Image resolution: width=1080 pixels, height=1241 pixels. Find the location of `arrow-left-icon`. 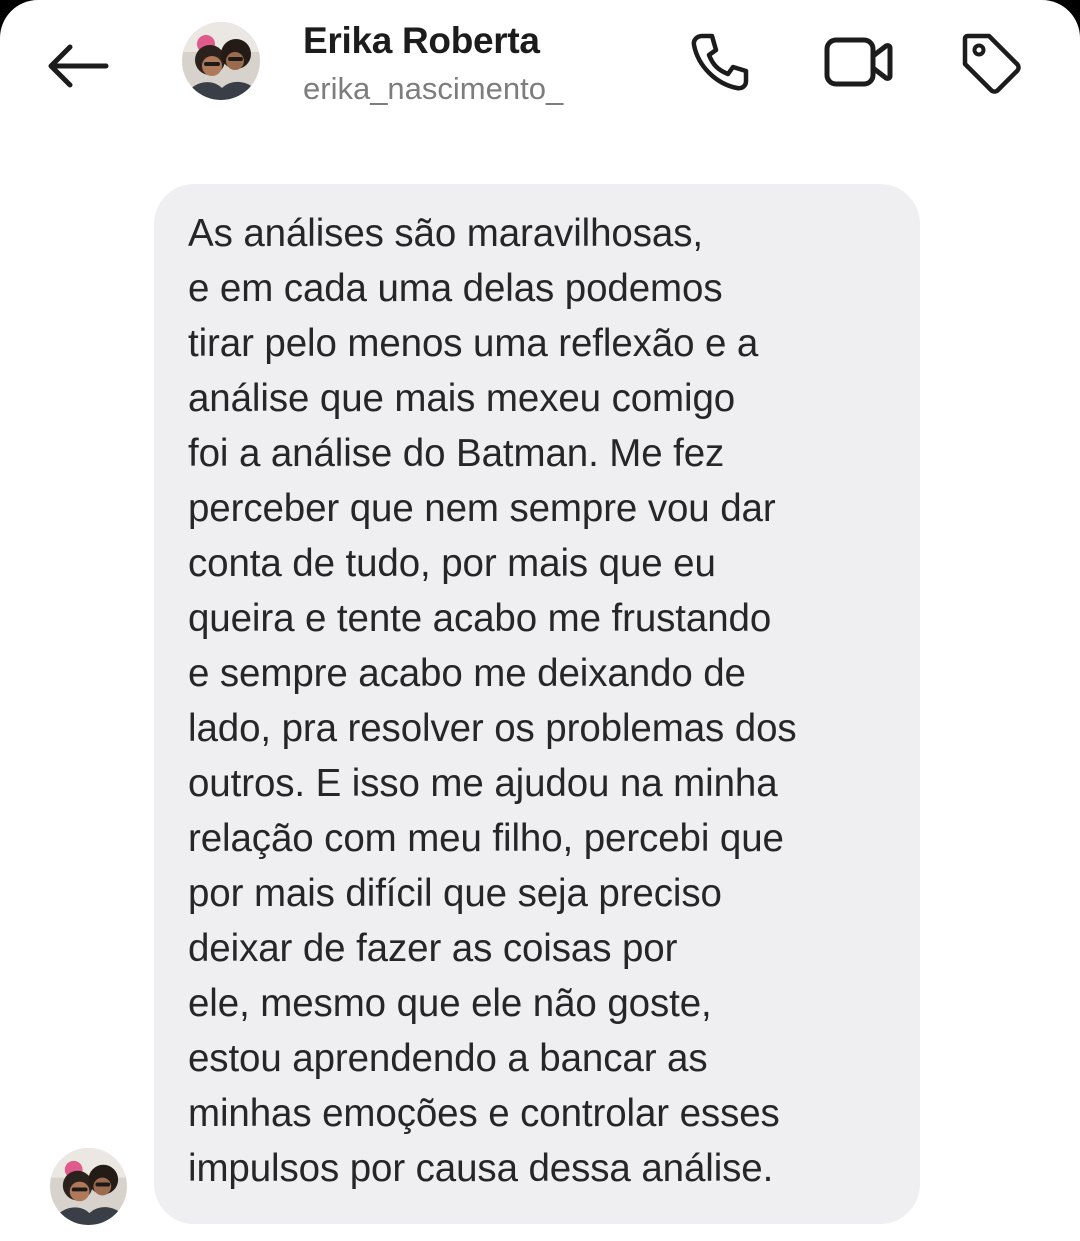

arrow-left-icon is located at coordinates (78, 66).